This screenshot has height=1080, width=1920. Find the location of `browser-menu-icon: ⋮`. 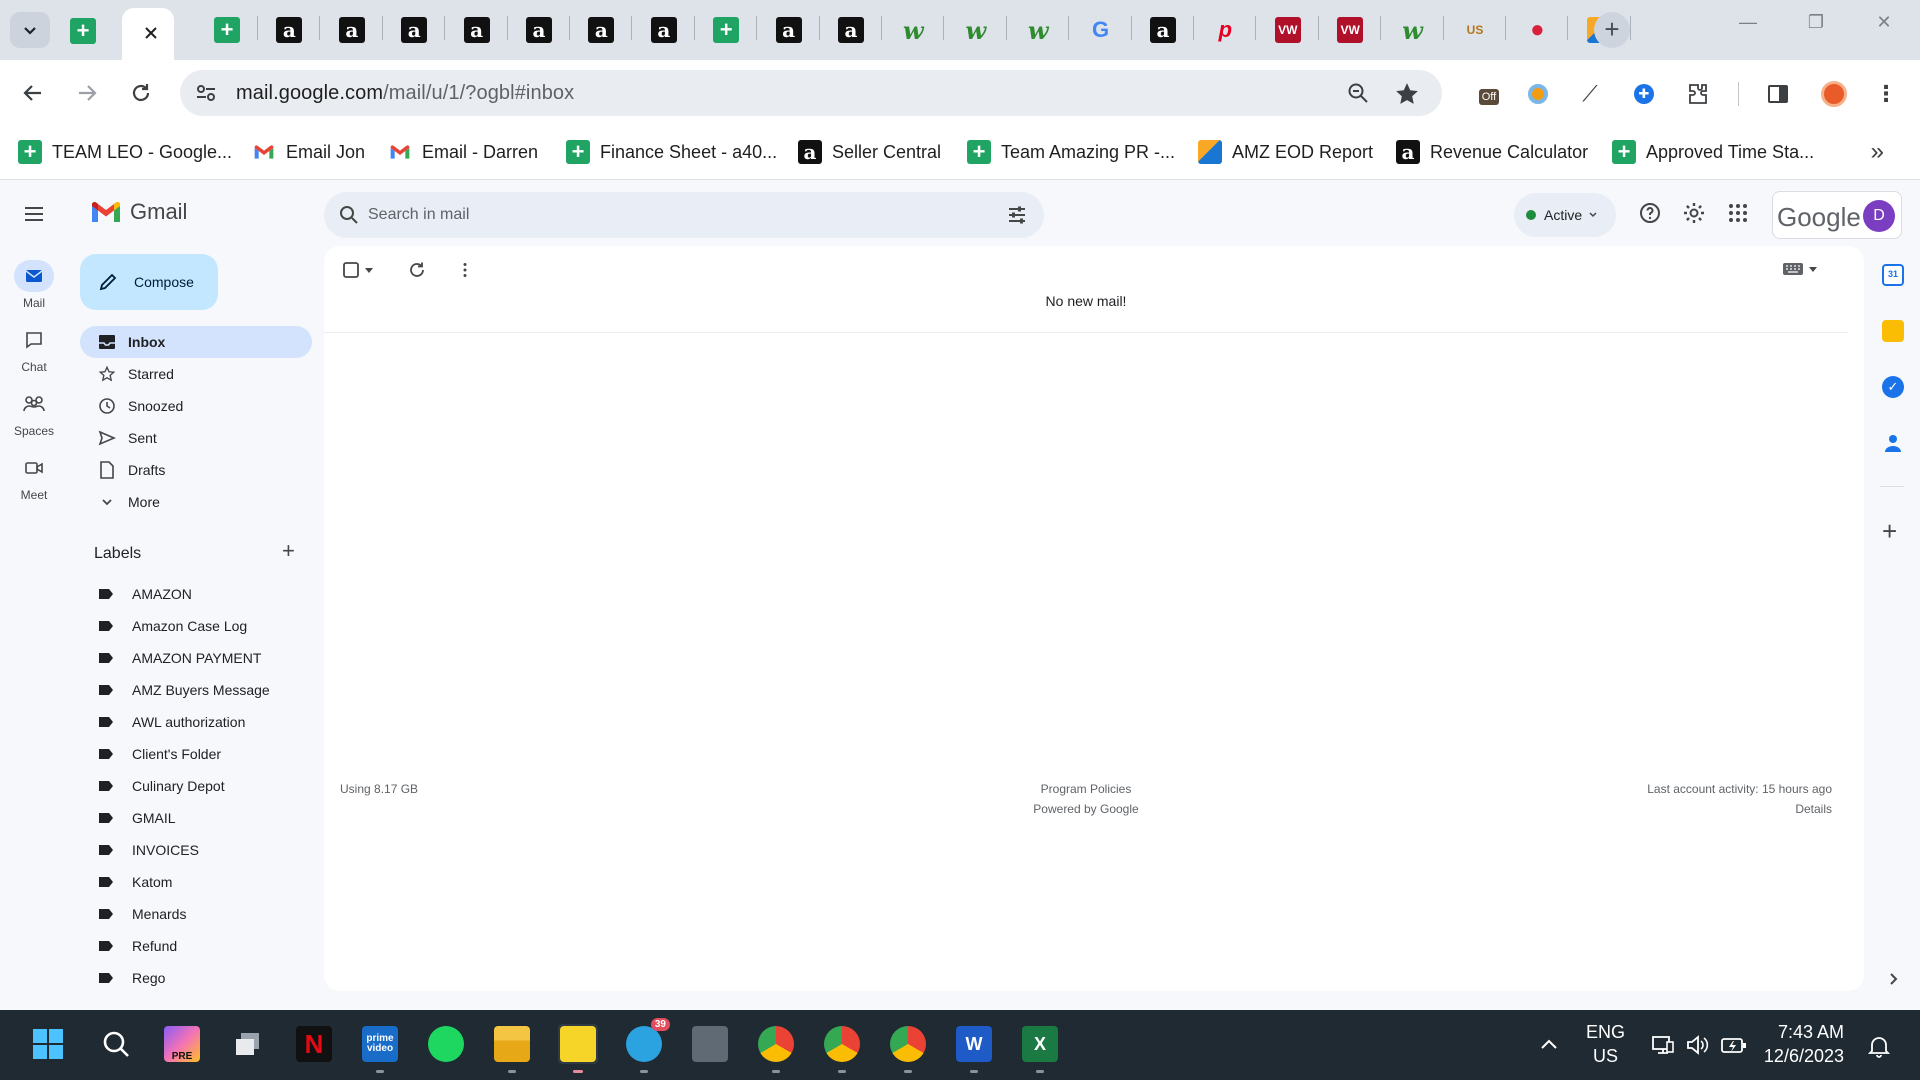

browser-menu-icon: ⋮ is located at coordinates (1886, 94).